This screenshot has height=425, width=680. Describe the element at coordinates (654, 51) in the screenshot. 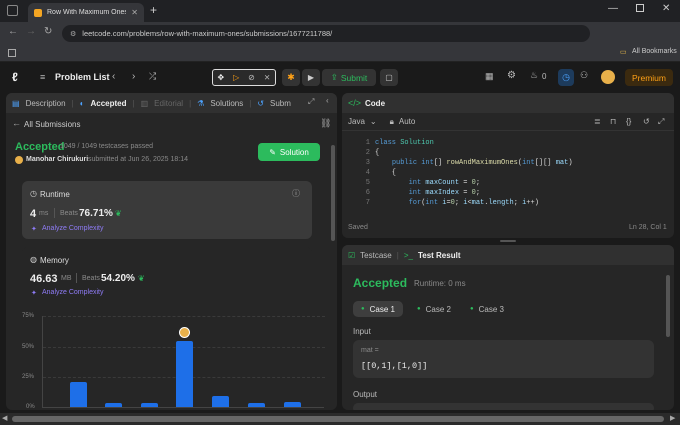

I see `all-bookmarks-link: All Bookmarks` at that location.